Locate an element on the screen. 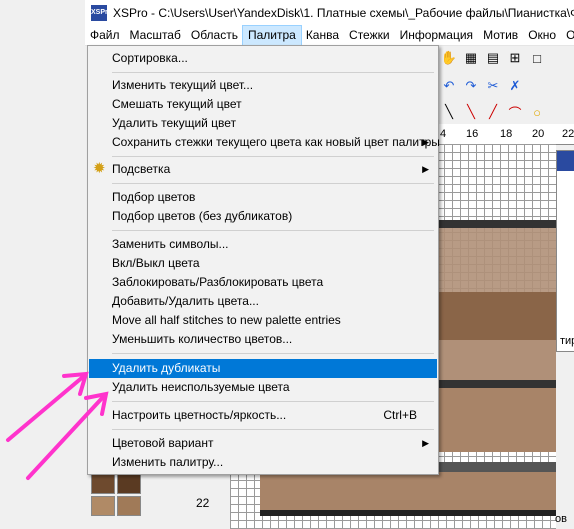 This screenshot has width=574, height=529. annotation-arrow is located at coordinates (67, 435).